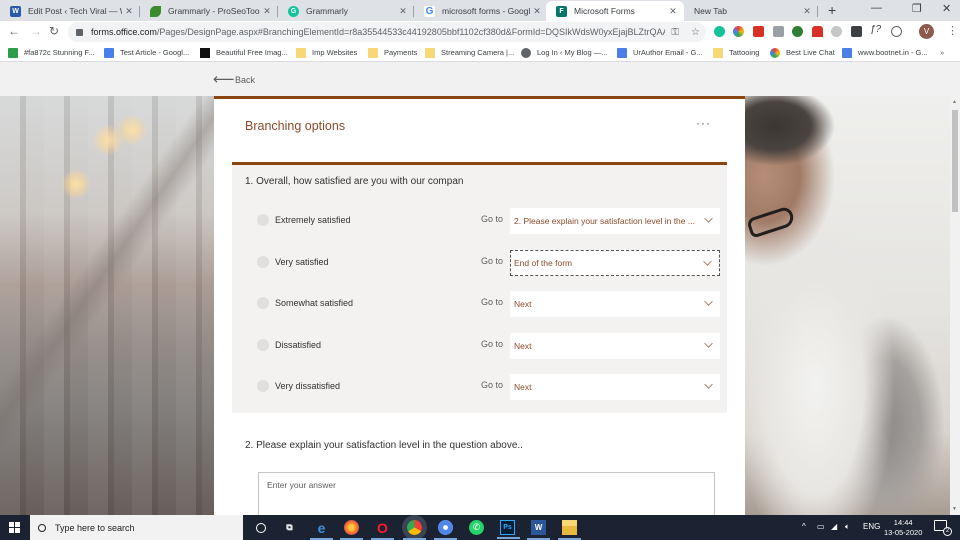 This screenshot has height=540, width=960. Describe the element at coordinates (946, 8) in the screenshot. I see `close-window-button: ✕` at that location.